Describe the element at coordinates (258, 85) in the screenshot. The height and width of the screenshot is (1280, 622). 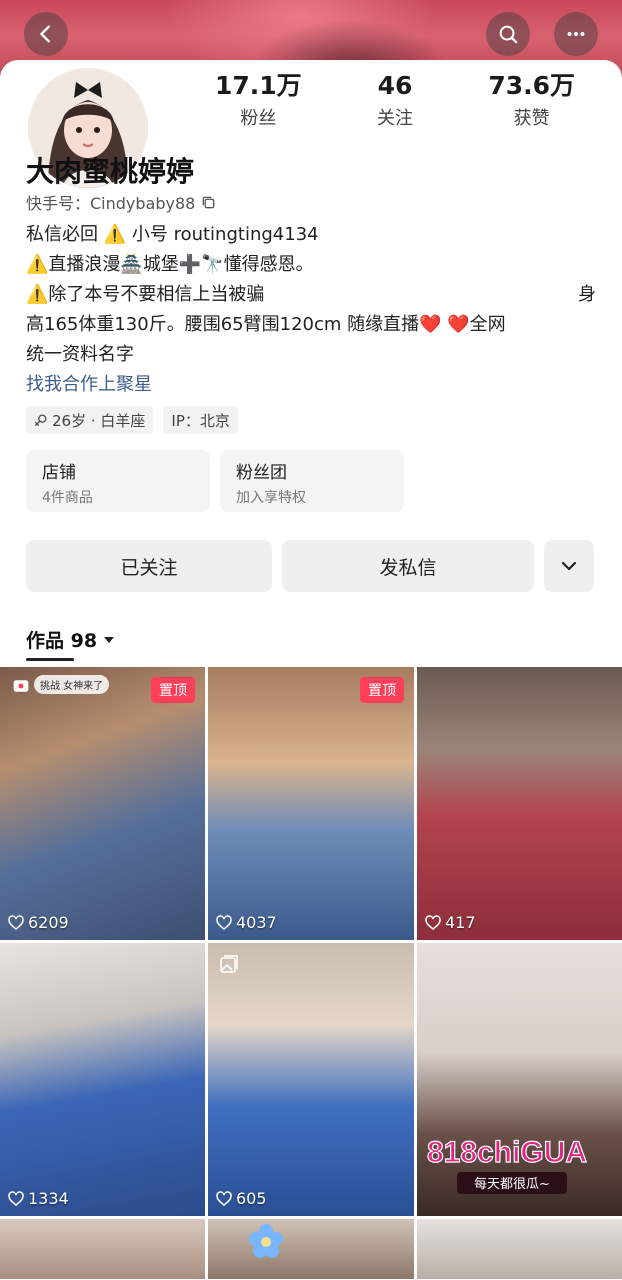
I see `stat-fans-value: 17.1万` at that location.